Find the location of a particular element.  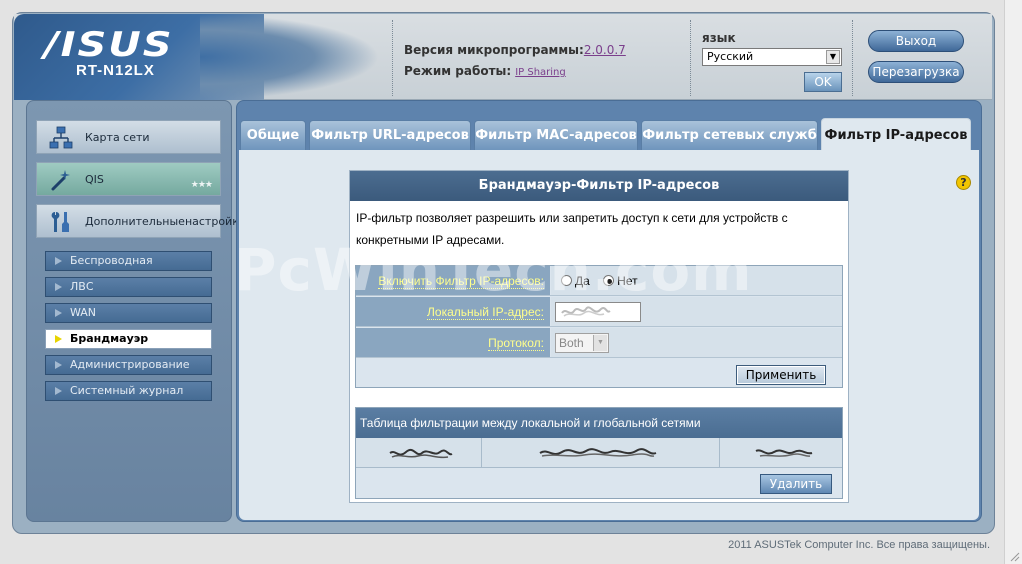

sidebar-item-wireless: Беспроводная is located at coordinates (128, 261).